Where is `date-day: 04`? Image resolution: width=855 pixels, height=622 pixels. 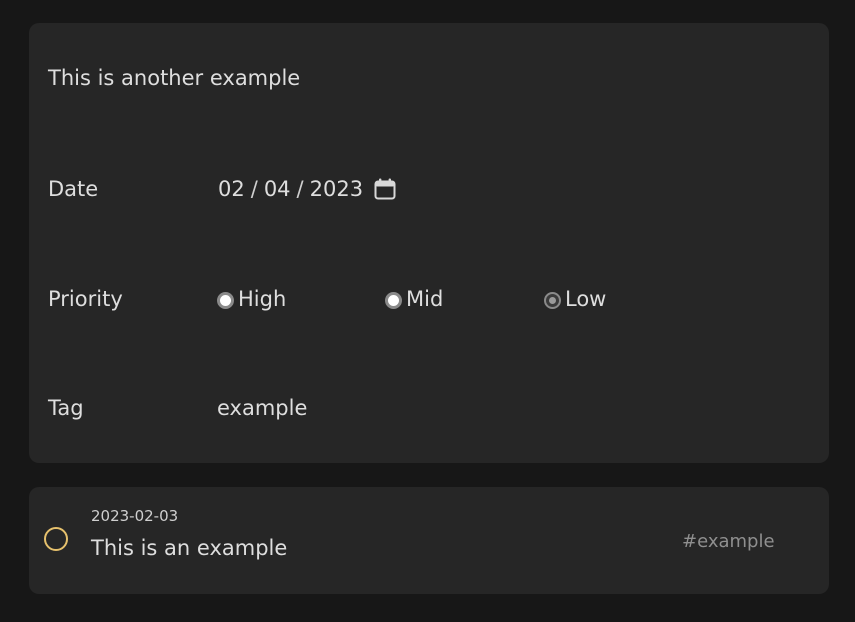
date-day: 04 is located at coordinates (277, 189).